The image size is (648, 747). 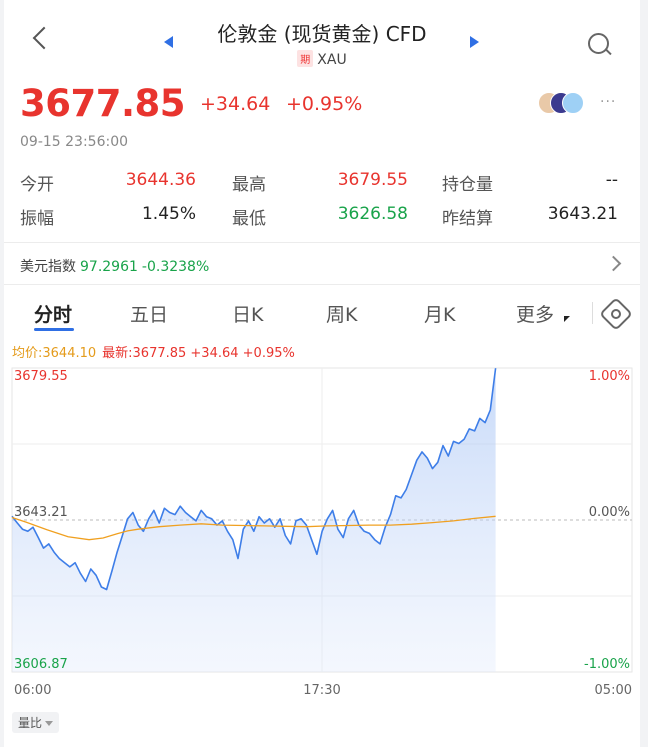 What do you see at coordinates (467, 185) in the screenshot?
I see `stat-label-open-interest: 持仓量` at bounding box center [467, 185].